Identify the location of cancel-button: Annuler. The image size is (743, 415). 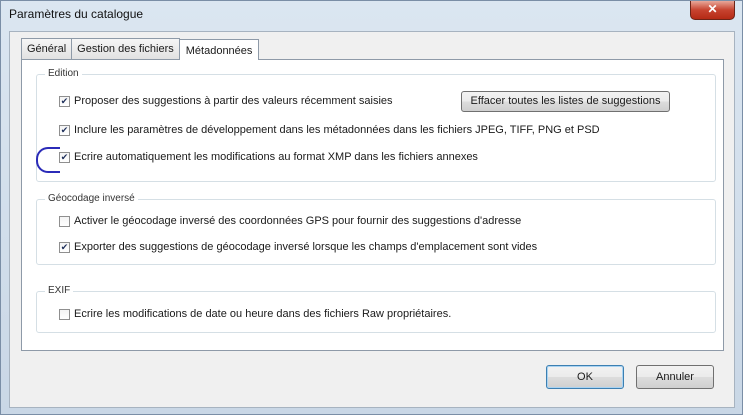
(675, 377).